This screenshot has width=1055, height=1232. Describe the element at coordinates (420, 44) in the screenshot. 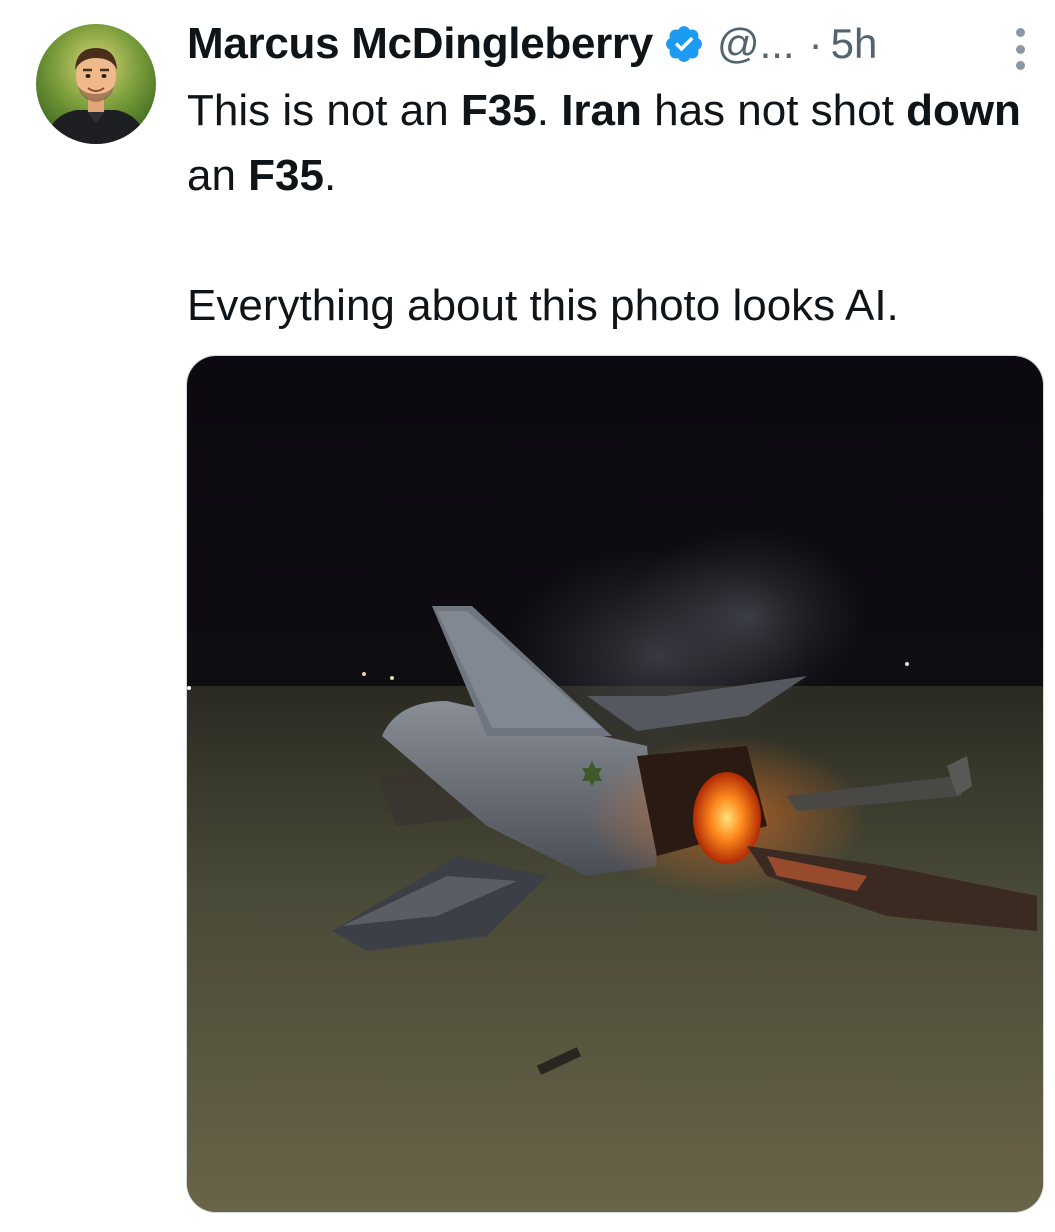

I see `author-display-name: Marcus McDingleberry` at that location.